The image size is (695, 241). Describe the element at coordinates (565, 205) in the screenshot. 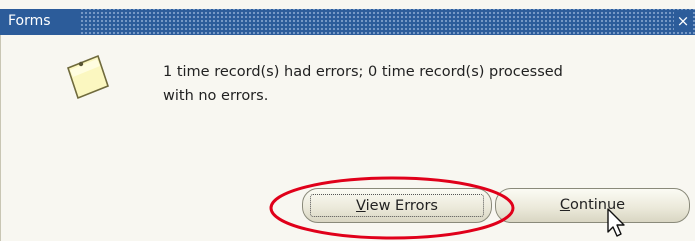

I see `continue-mnemonic: C` at that location.